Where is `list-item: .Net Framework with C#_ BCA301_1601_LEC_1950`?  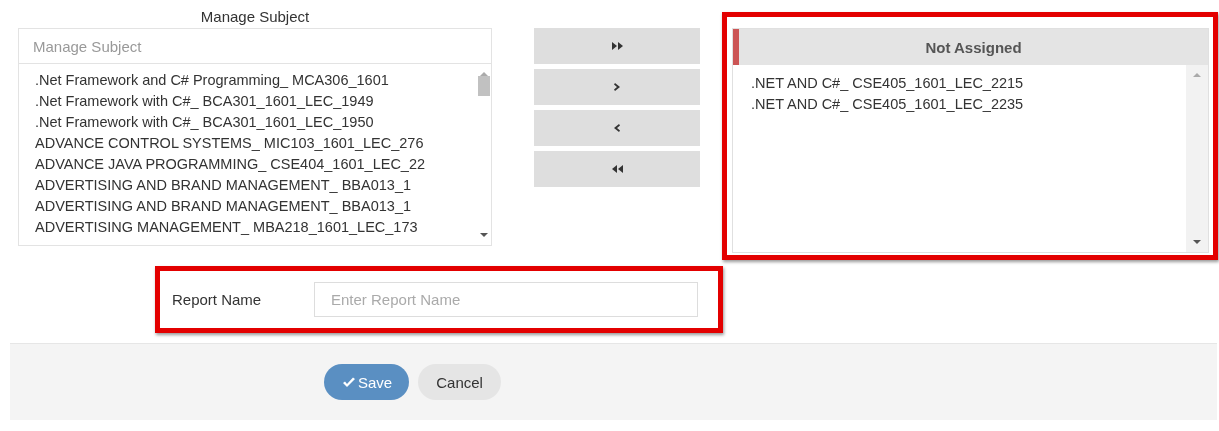 list-item: .Net Framework with C#_ BCA301_1601_LEC_1950 is located at coordinates (256, 122).